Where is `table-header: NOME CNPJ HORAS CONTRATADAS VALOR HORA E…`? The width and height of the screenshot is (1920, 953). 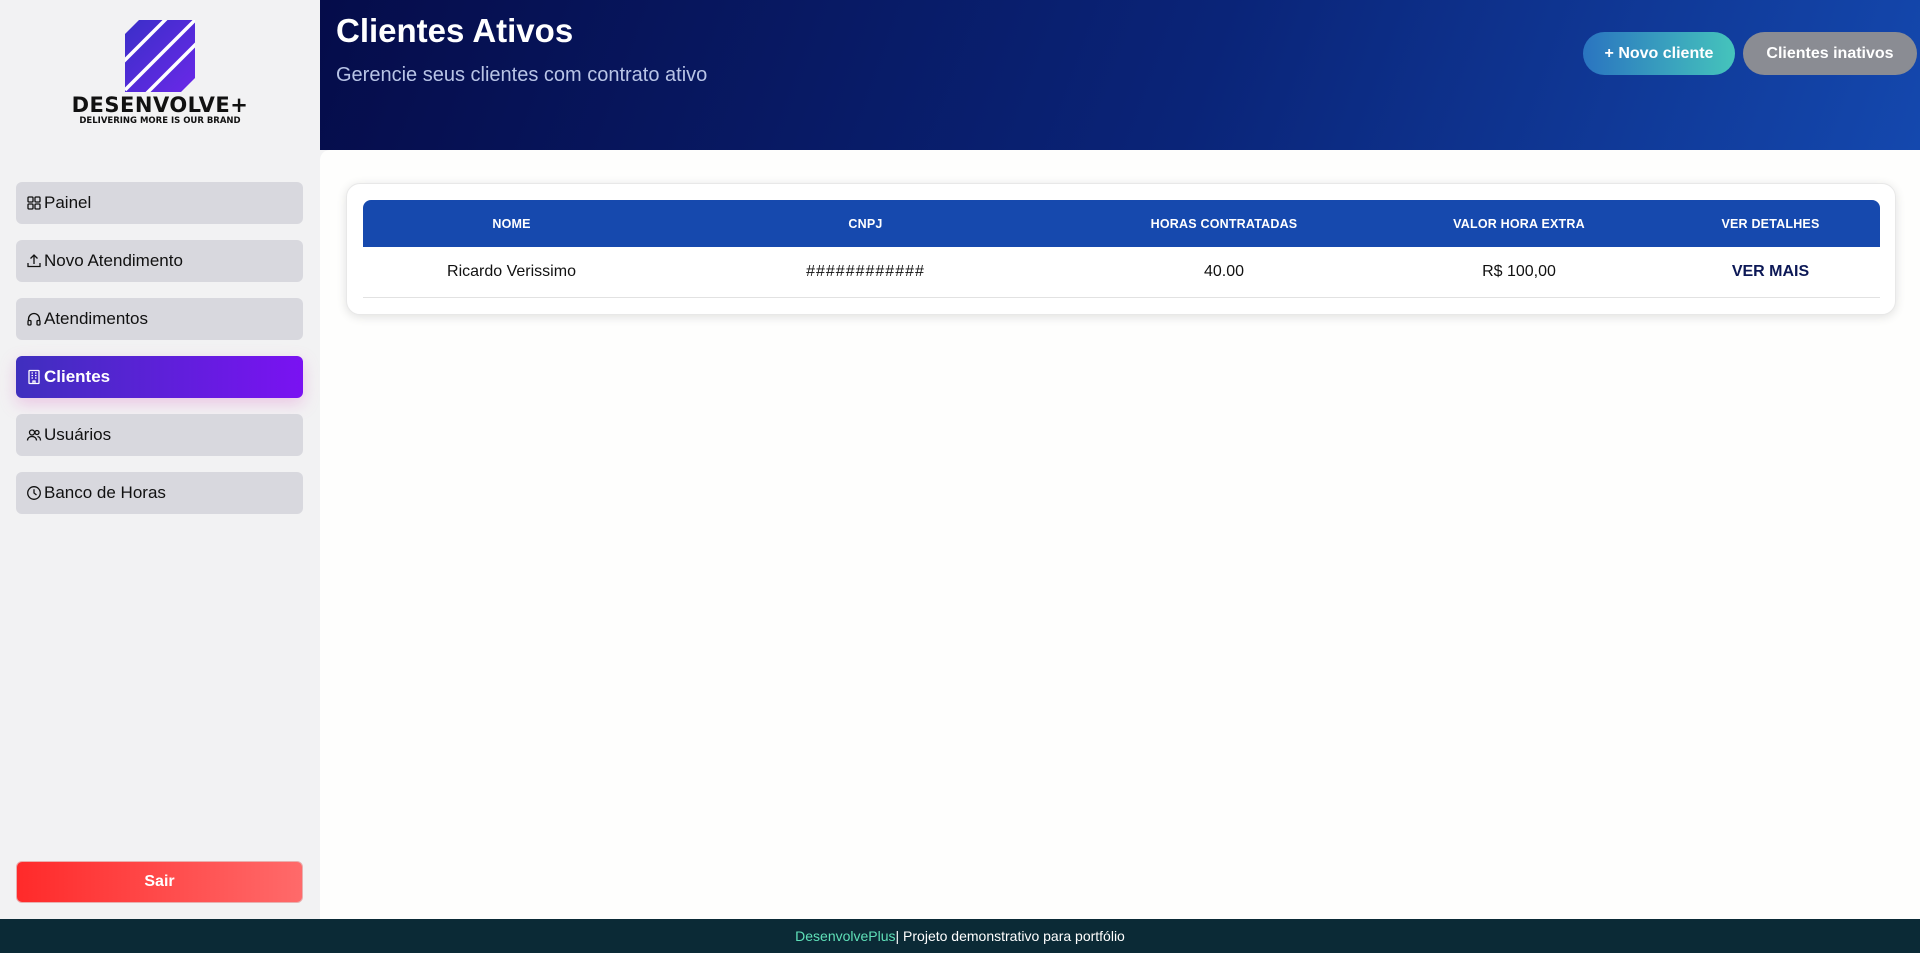
table-header: NOME CNPJ HORAS CONTRATADAS VALOR HORA E… is located at coordinates (1121, 223).